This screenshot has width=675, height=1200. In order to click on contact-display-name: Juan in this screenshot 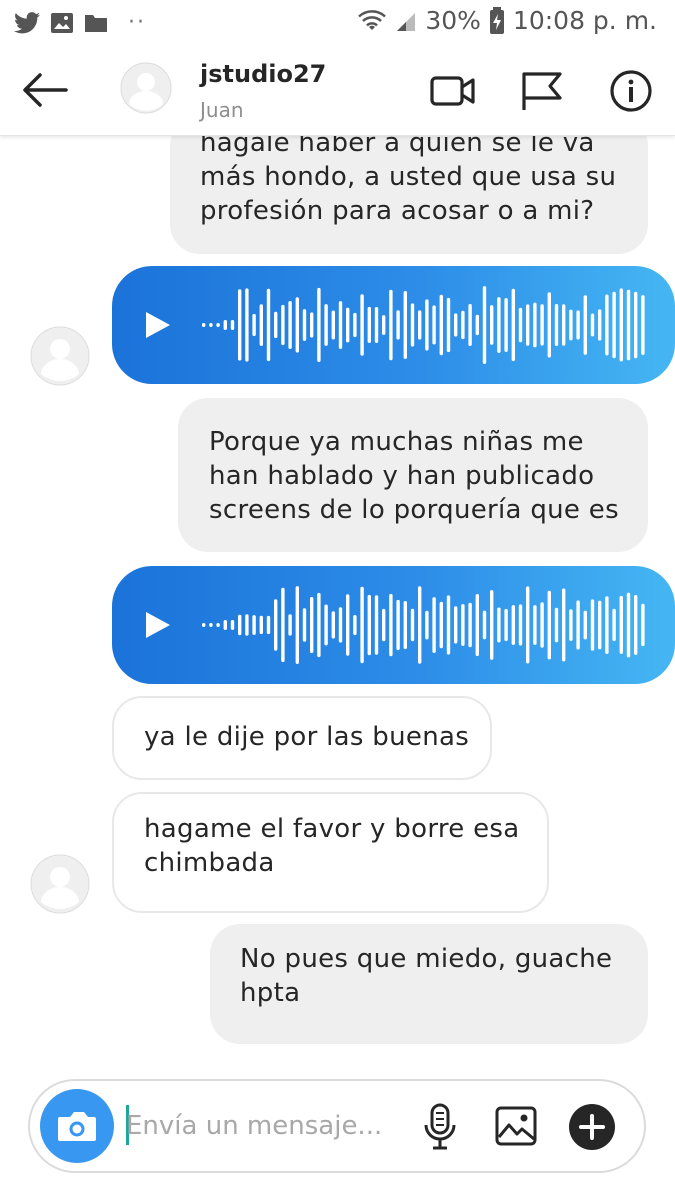, I will do `click(222, 110)`.